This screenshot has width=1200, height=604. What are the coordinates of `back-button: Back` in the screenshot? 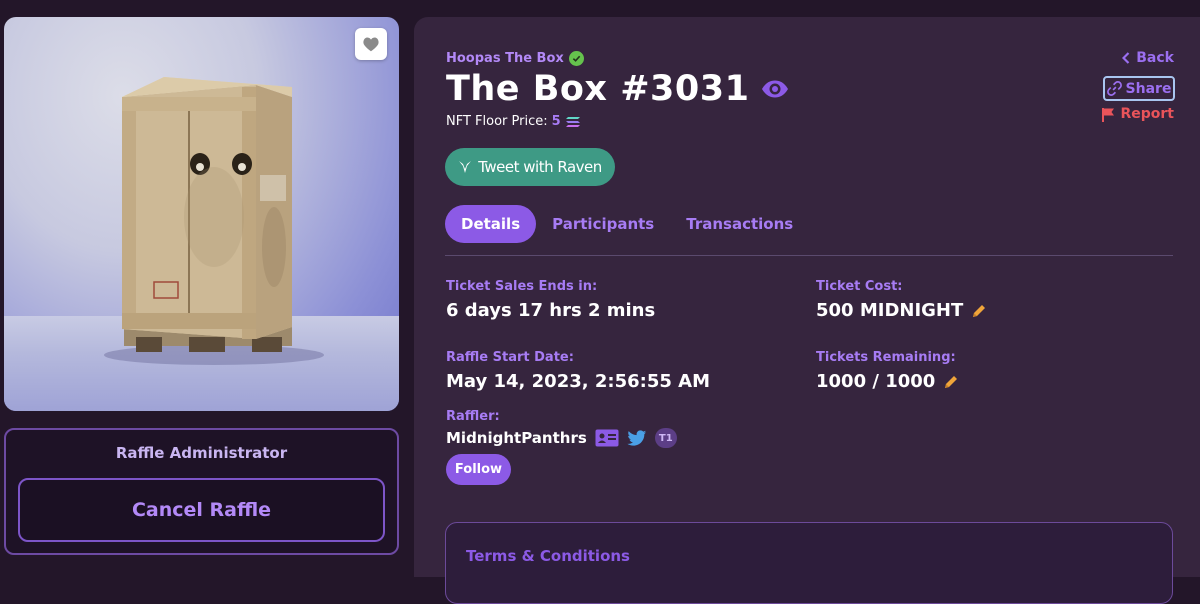 It's located at (1148, 58).